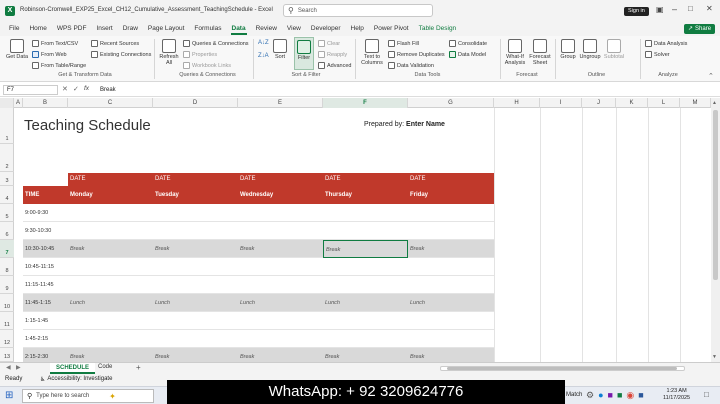 This screenshot has height=404, width=720. I want to click on time-cell: 10:45-11:15, so click(46, 267).